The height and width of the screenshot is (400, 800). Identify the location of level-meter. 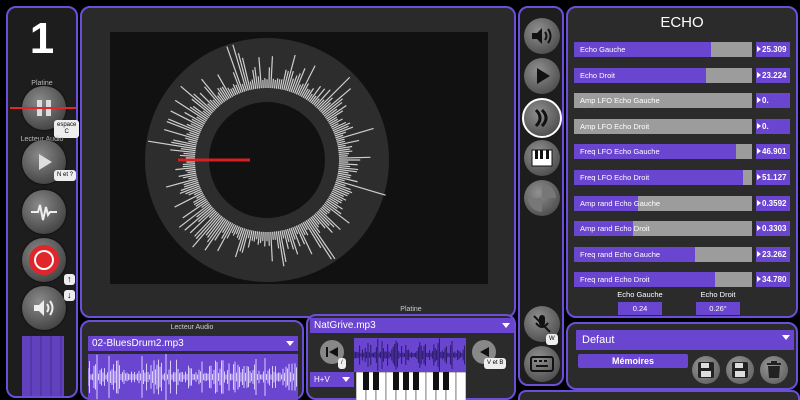
(43, 366).